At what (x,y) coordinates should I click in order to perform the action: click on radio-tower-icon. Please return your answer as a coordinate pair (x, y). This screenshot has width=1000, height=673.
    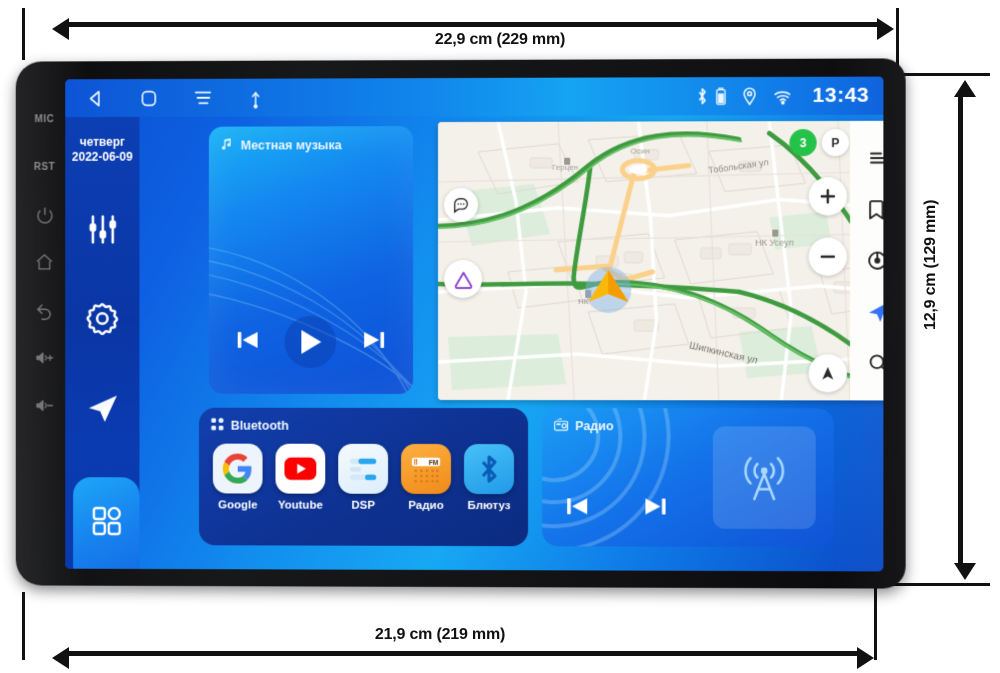
    Looking at the image, I should click on (764, 477).